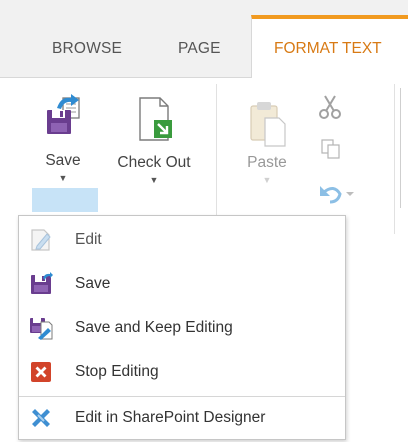 The height and width of the screenshot is (442, 408). Describe the element at coordinates (330, 107) in the screenshot. I see `cut-icon` at that location.